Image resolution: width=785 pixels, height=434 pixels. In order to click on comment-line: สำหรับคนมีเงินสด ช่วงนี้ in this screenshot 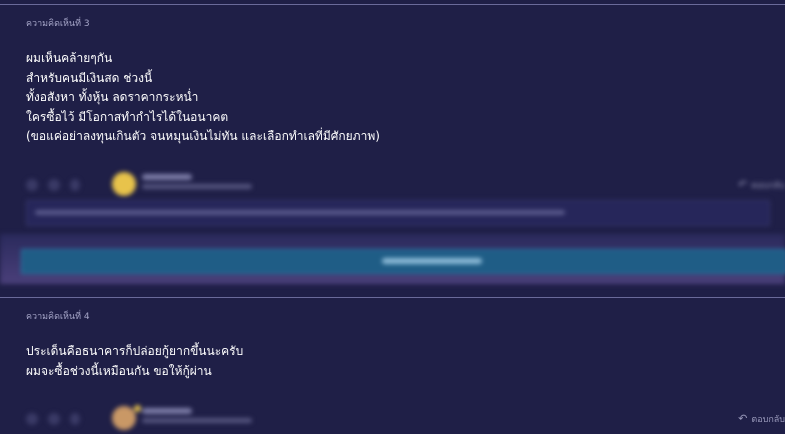, I will do `click(89, 77)`.